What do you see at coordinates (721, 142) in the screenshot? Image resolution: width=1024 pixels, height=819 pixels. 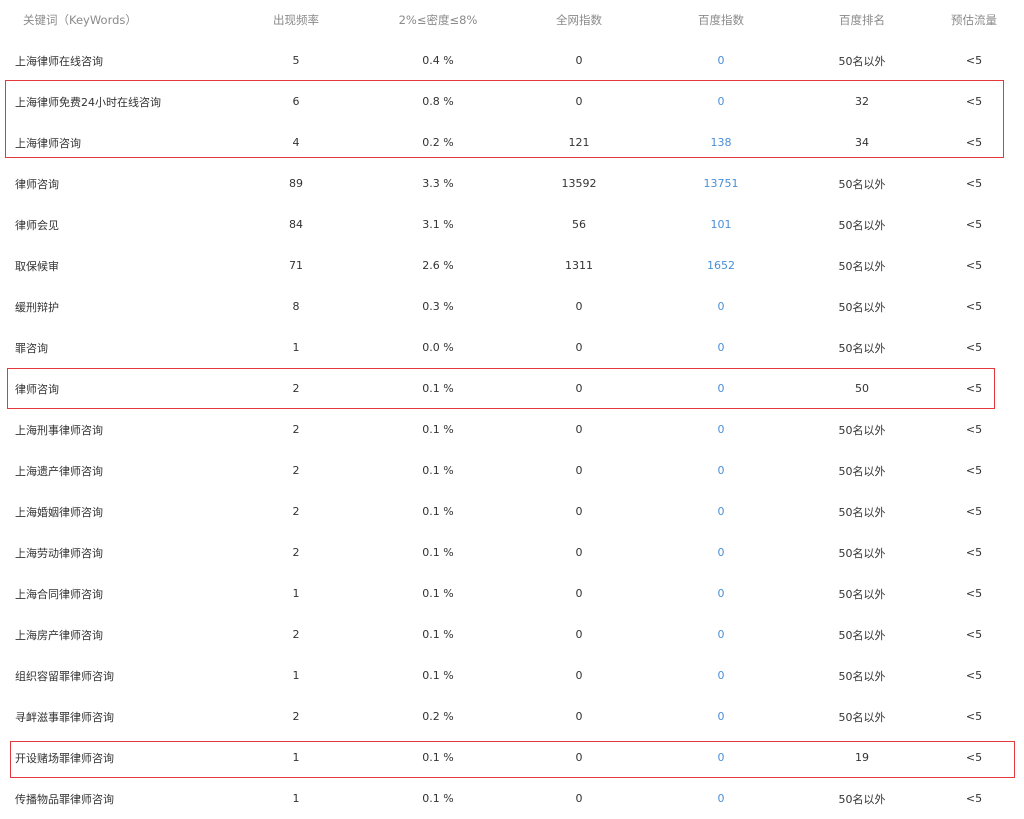 I see `baidu-index-link: 138` at bounding box center [721, 142].